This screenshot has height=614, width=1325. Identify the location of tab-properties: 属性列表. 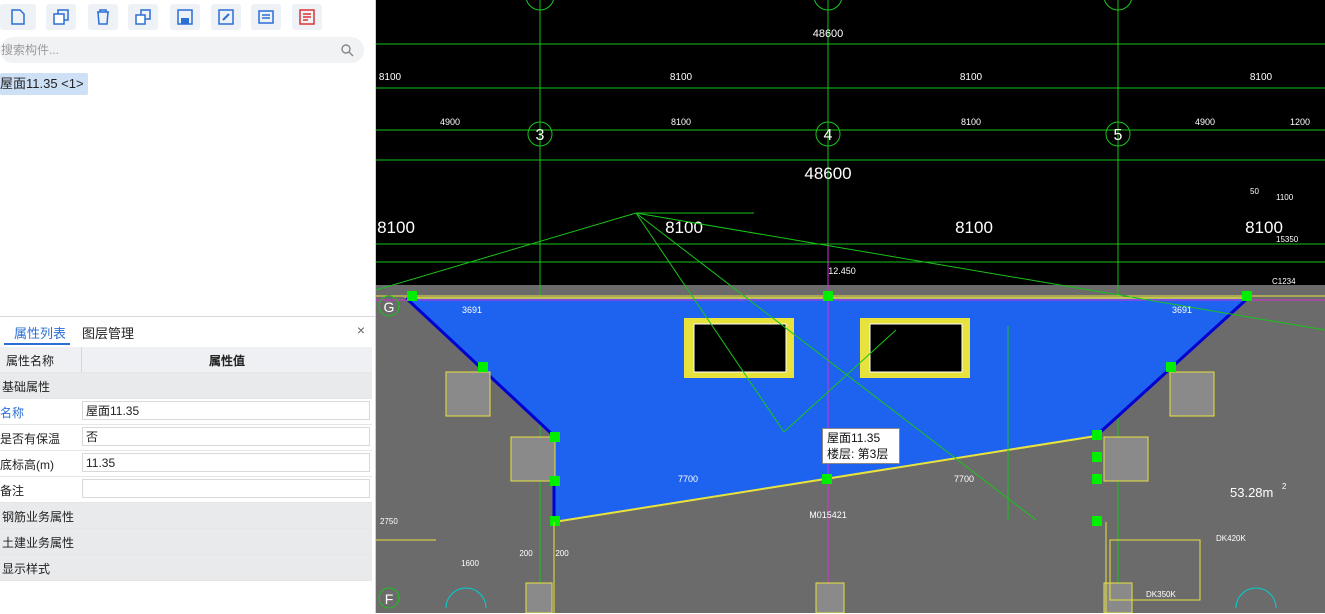
(40, 332).